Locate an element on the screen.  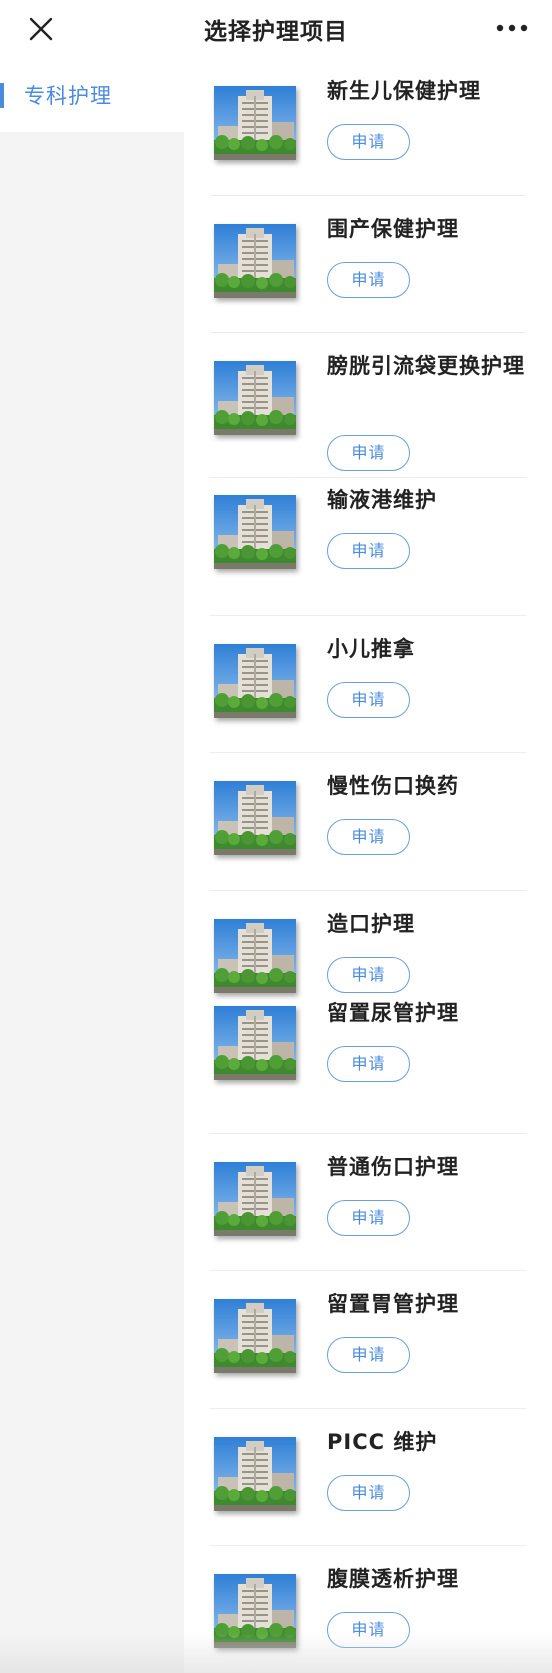
list-item: 慢性伤口换药 申请 is located at coordinates (368, 822).